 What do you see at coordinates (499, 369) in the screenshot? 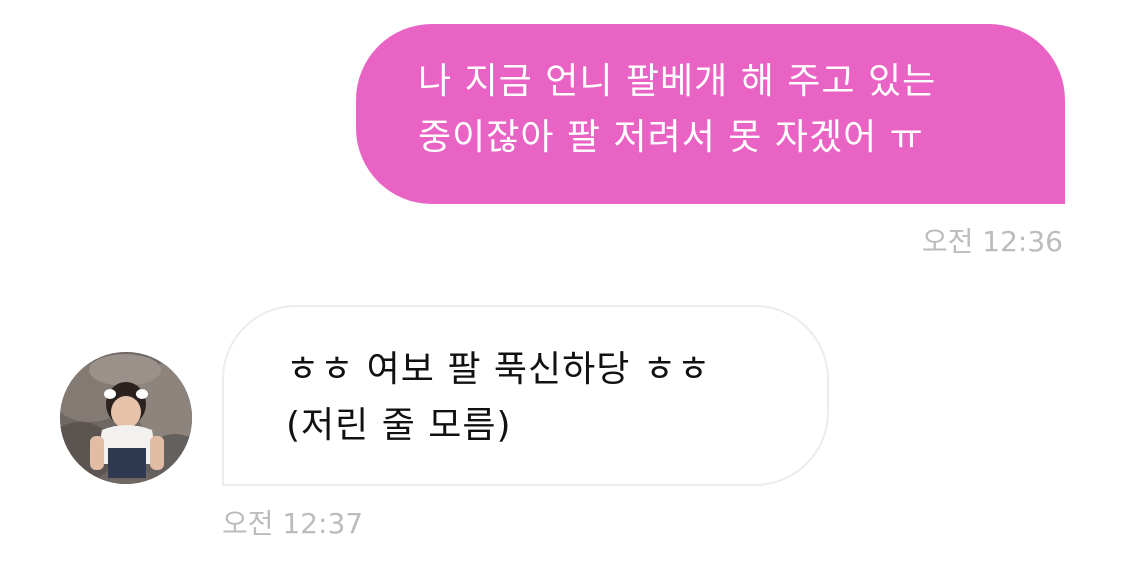
I see `incoming-message-line-1: ㅎㅎ 여보 팔 푹신하당 ㅎㅎ` at bounding box center [499, 369].